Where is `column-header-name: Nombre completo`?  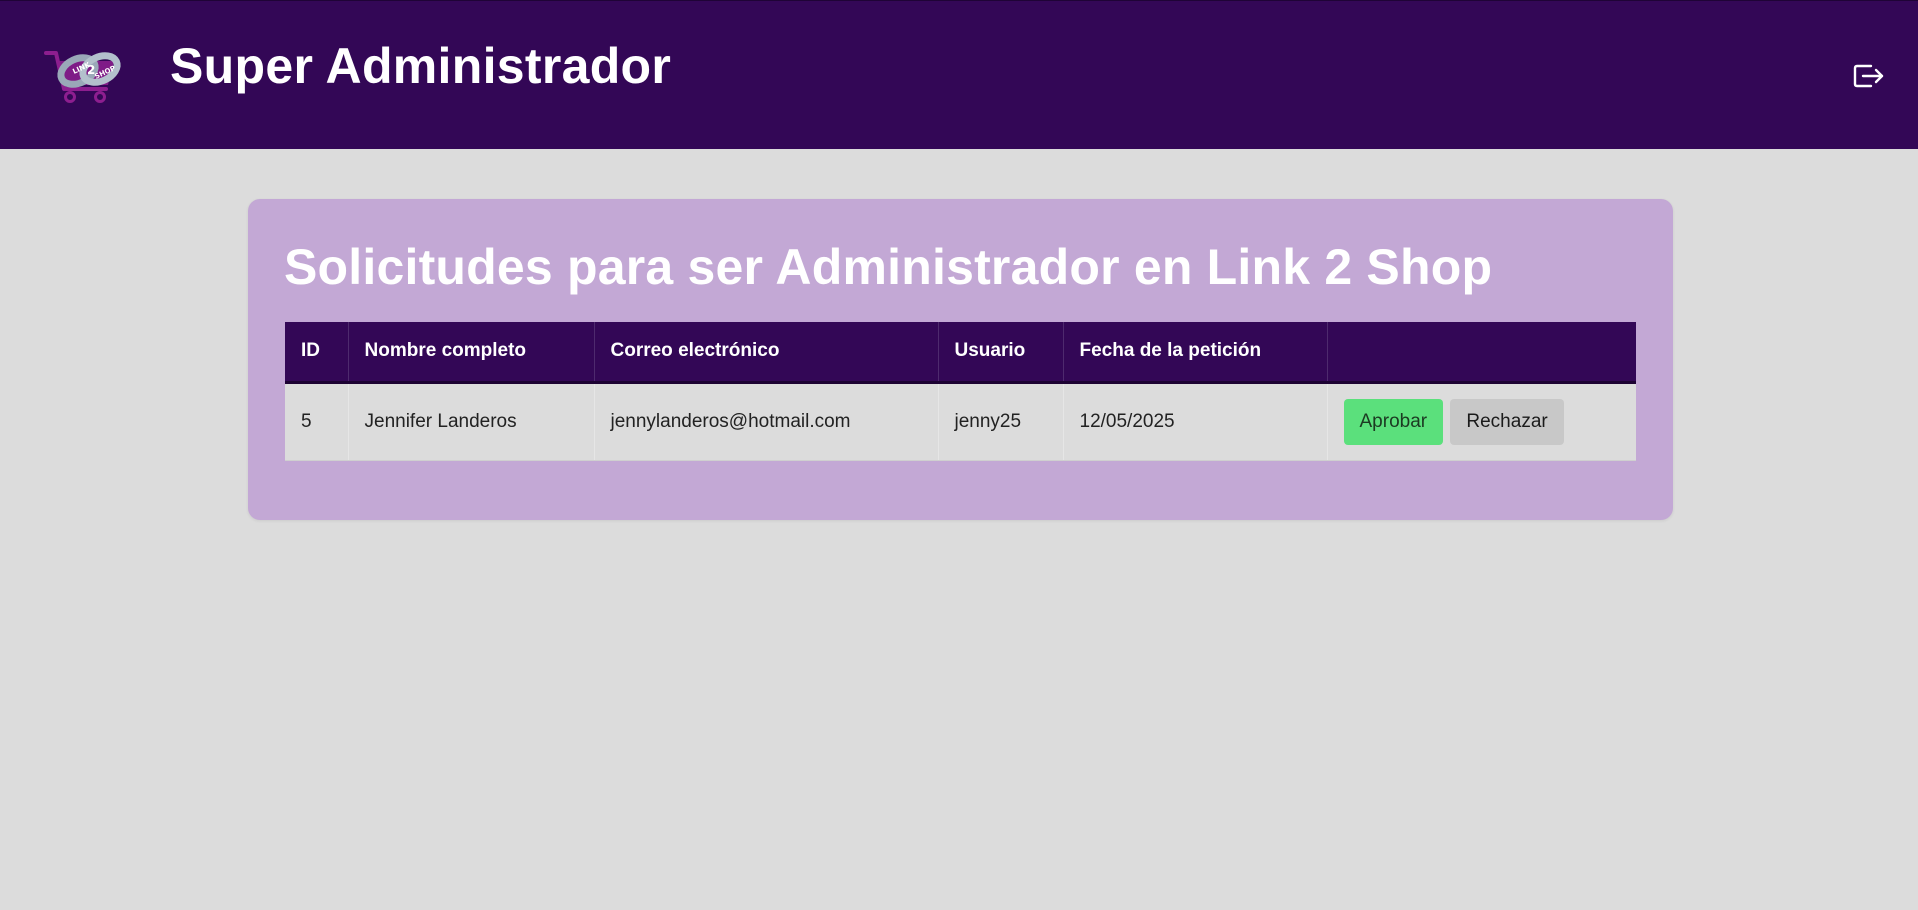 column-header-name: Nombre completo is located at coordinates (471, 353).